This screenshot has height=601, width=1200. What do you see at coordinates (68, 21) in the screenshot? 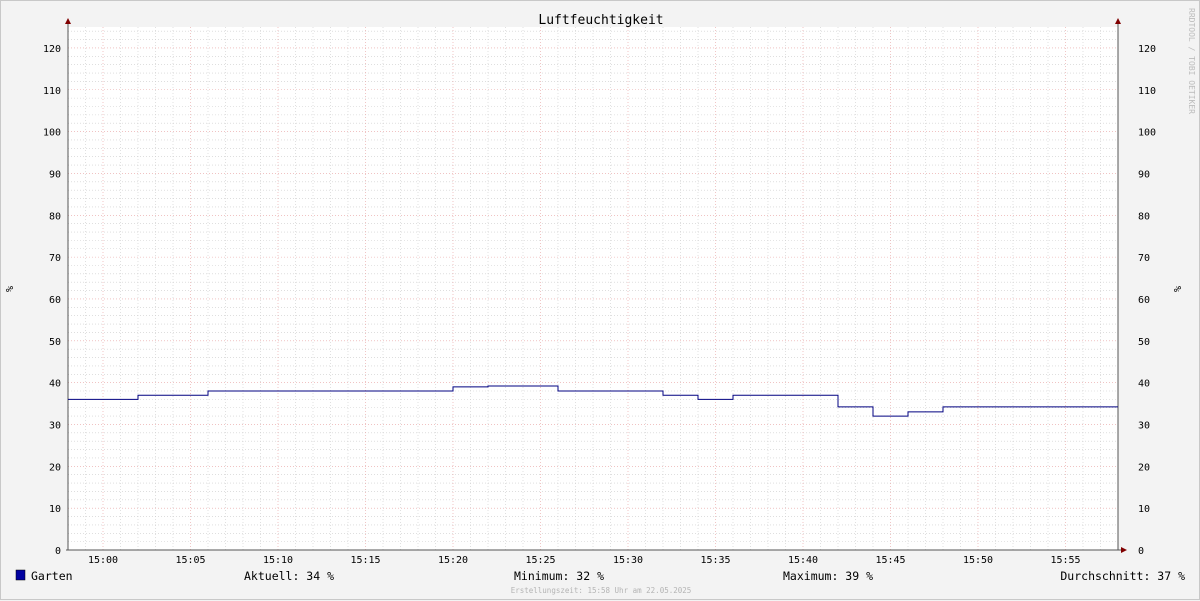
I see `y-axis-left-arrow` at bounding box center [68, 21].